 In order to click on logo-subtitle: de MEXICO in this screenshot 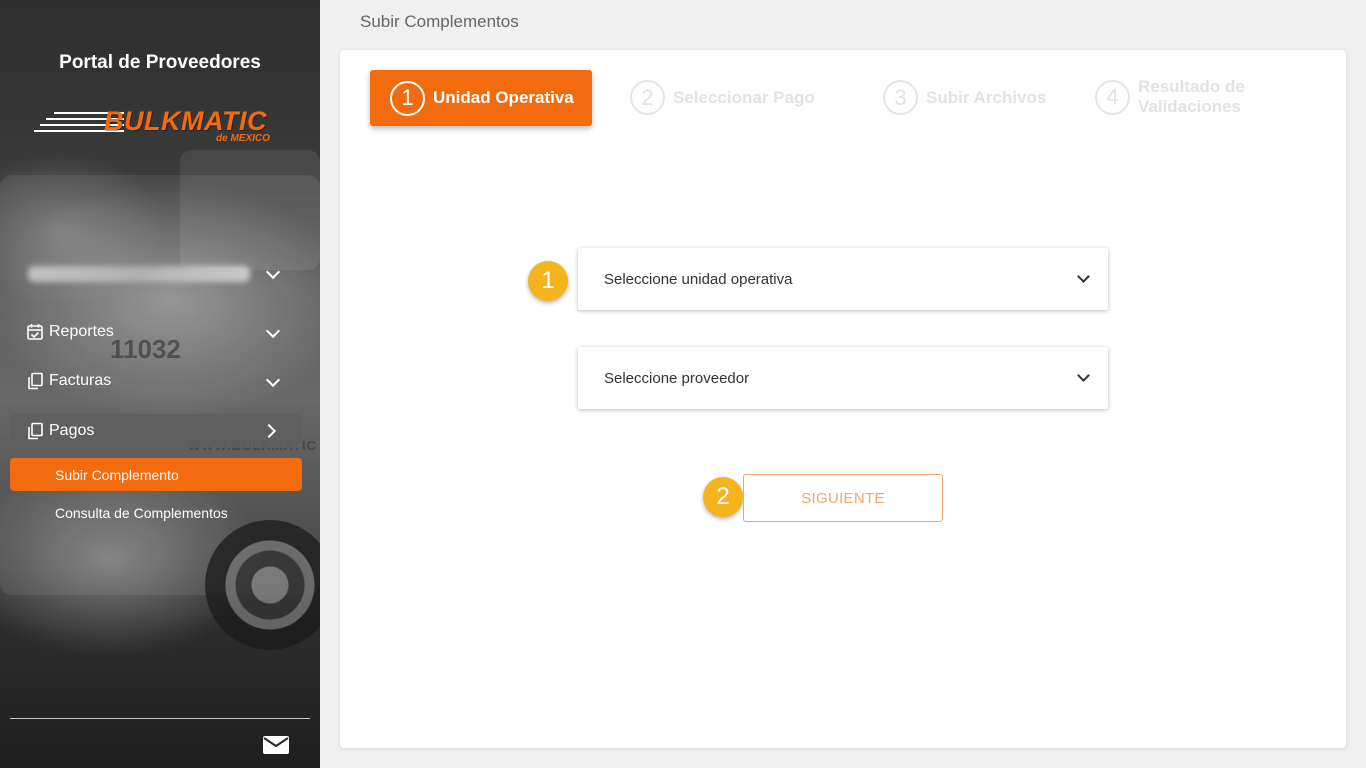, I will do `click(243, 138)`.